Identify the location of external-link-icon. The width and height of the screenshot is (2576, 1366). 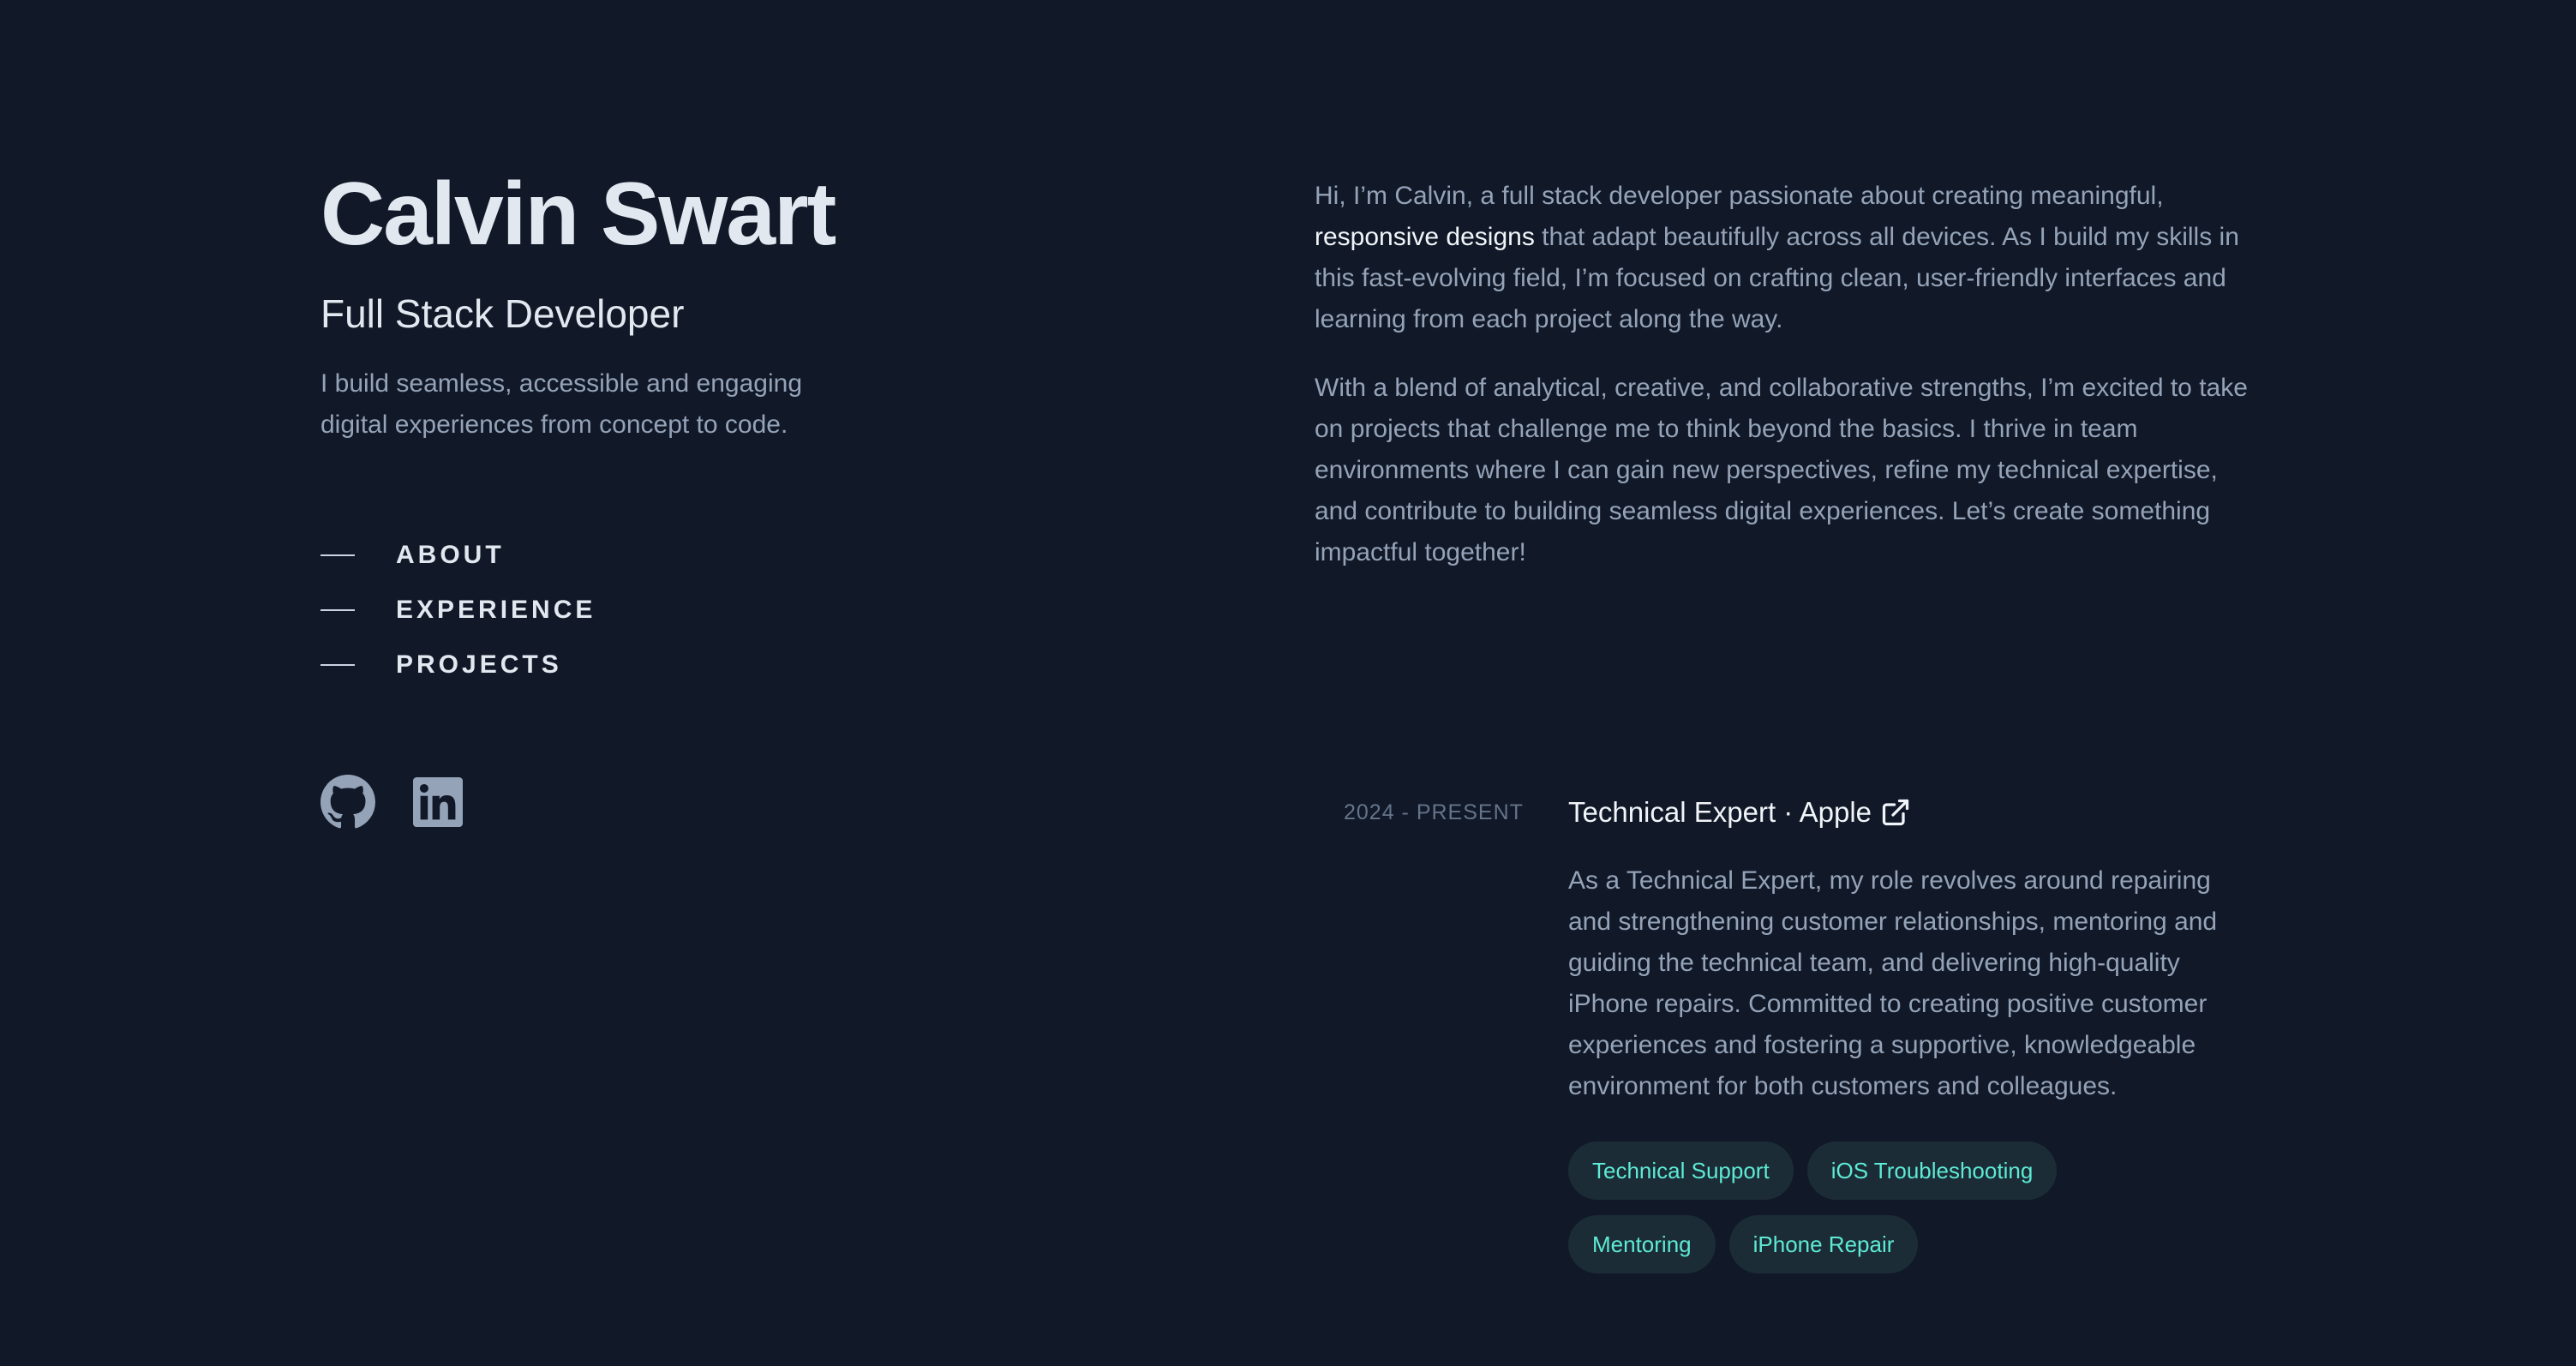
(1895, 812).